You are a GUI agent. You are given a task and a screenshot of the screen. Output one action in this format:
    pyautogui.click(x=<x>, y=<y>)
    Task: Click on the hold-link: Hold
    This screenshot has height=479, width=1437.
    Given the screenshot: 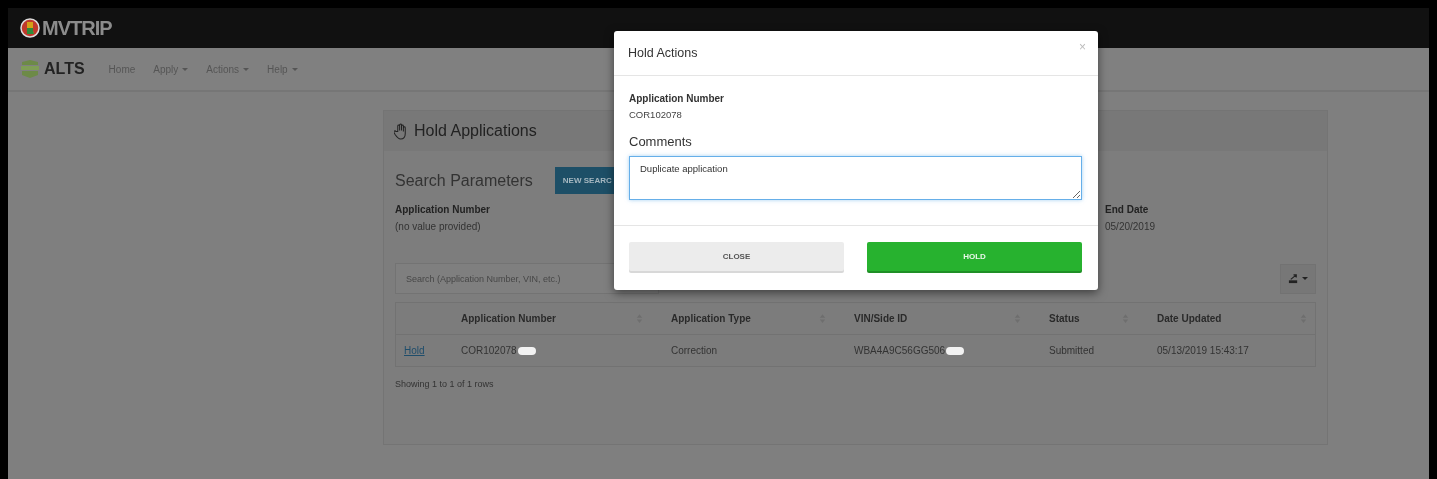 What is the action you would take?
    pyautogui.click(x=414, y=350)
    